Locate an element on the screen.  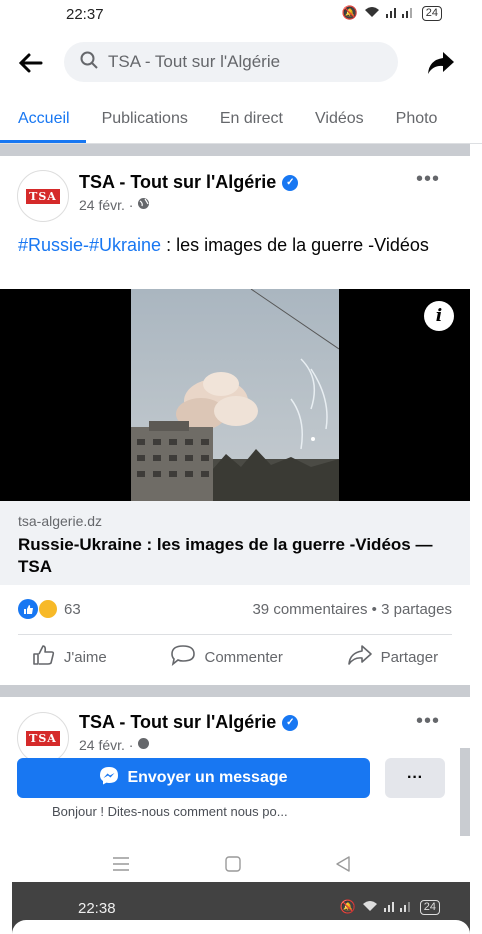
scrollbar is located at coordinates (465, 792).